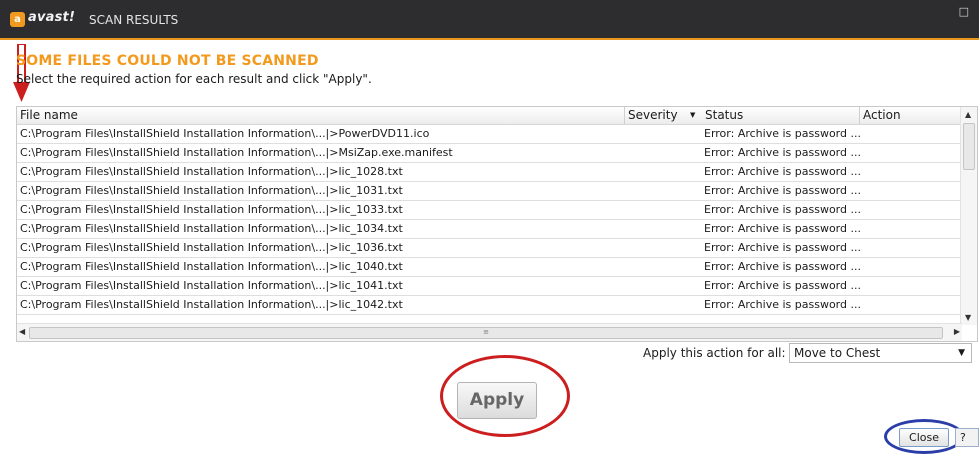  What do you see at coordinates (489, 20) in the screenshot?
I see `title-bar: a avast! SCAN RESULTS □` at bounding box center [489, 20].